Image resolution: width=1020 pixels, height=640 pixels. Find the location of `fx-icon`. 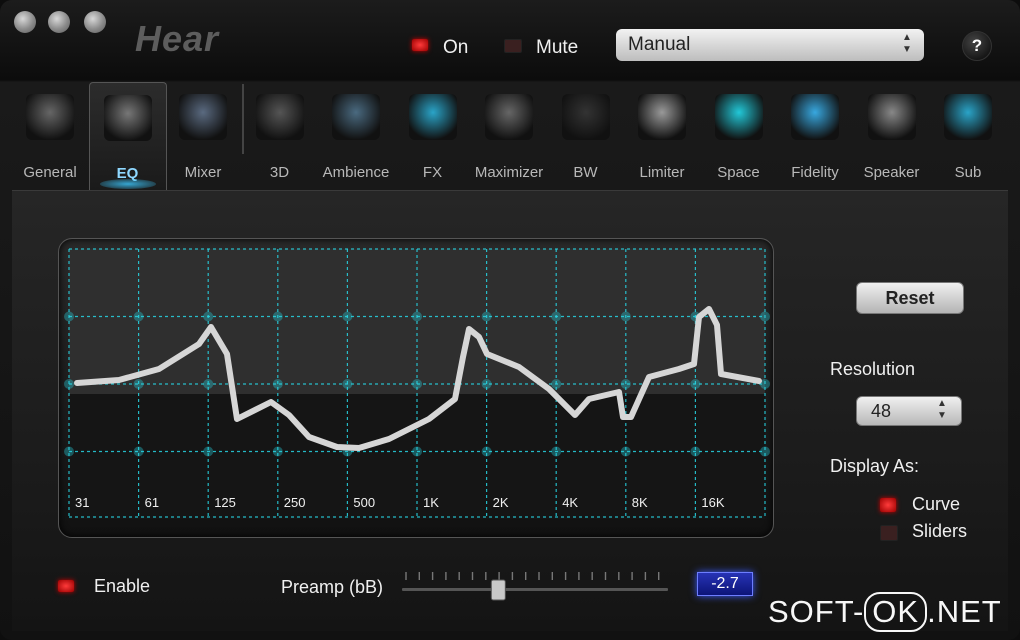

fx-icon is located at coordinates (432, 117).